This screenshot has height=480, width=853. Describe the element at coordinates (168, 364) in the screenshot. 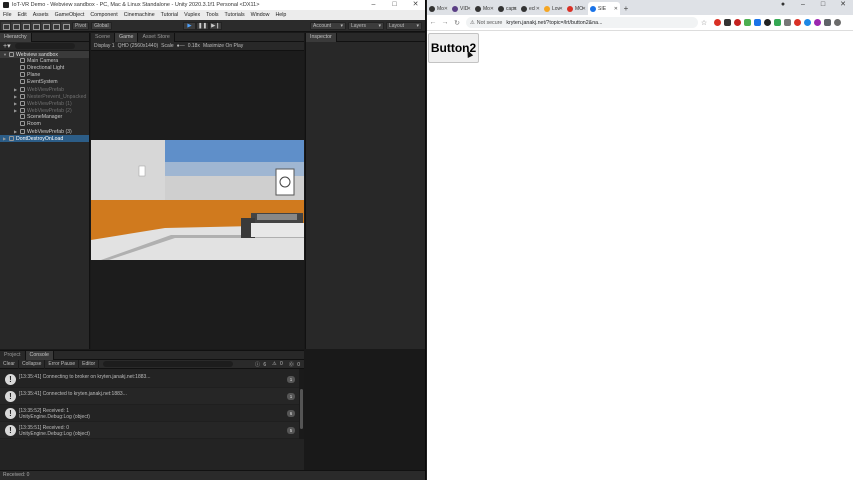

I see `console-search-input` at that location.